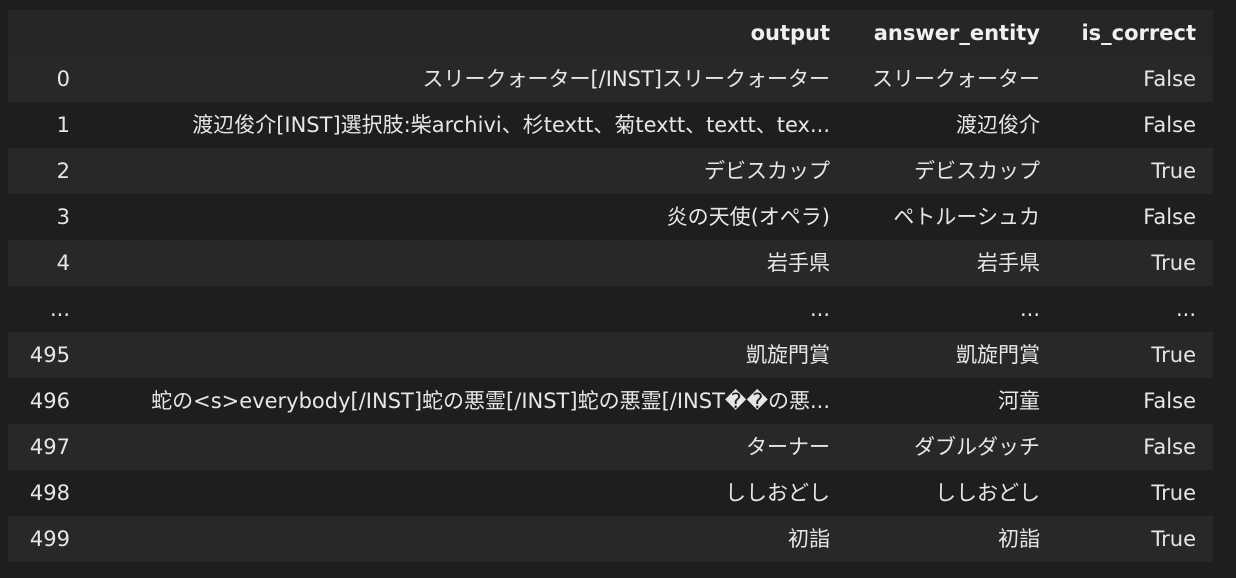 This screenshot has width=1236, height=578. What do you see at coordinates (1019, 401) in the screenshot?
I see `cell-answer-entity: 河童` at bounding box center [1019, 401].